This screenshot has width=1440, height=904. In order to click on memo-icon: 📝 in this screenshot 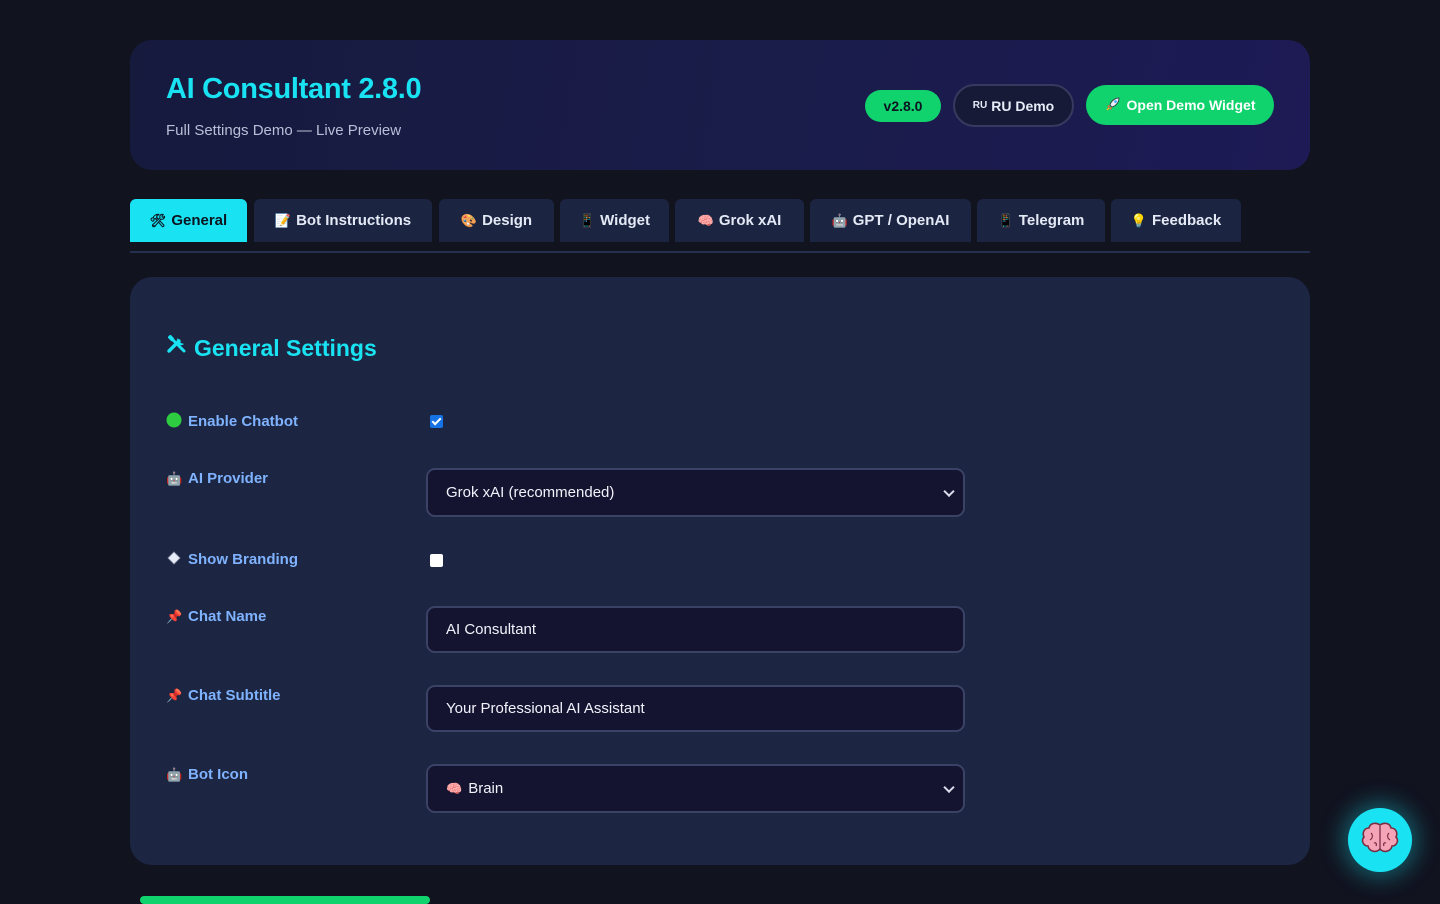, I will do `click(283, 220)`.